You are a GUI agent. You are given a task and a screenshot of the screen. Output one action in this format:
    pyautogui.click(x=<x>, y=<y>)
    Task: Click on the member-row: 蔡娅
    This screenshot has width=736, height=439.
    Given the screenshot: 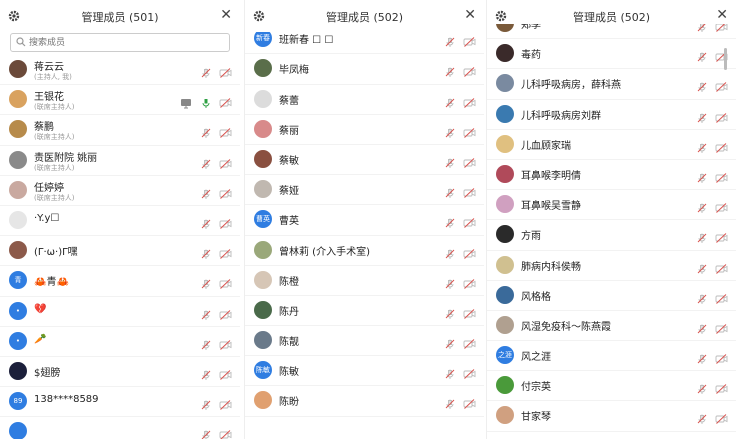 What is the action you would take?
    pyautogui.click(x=364, y=190)
    